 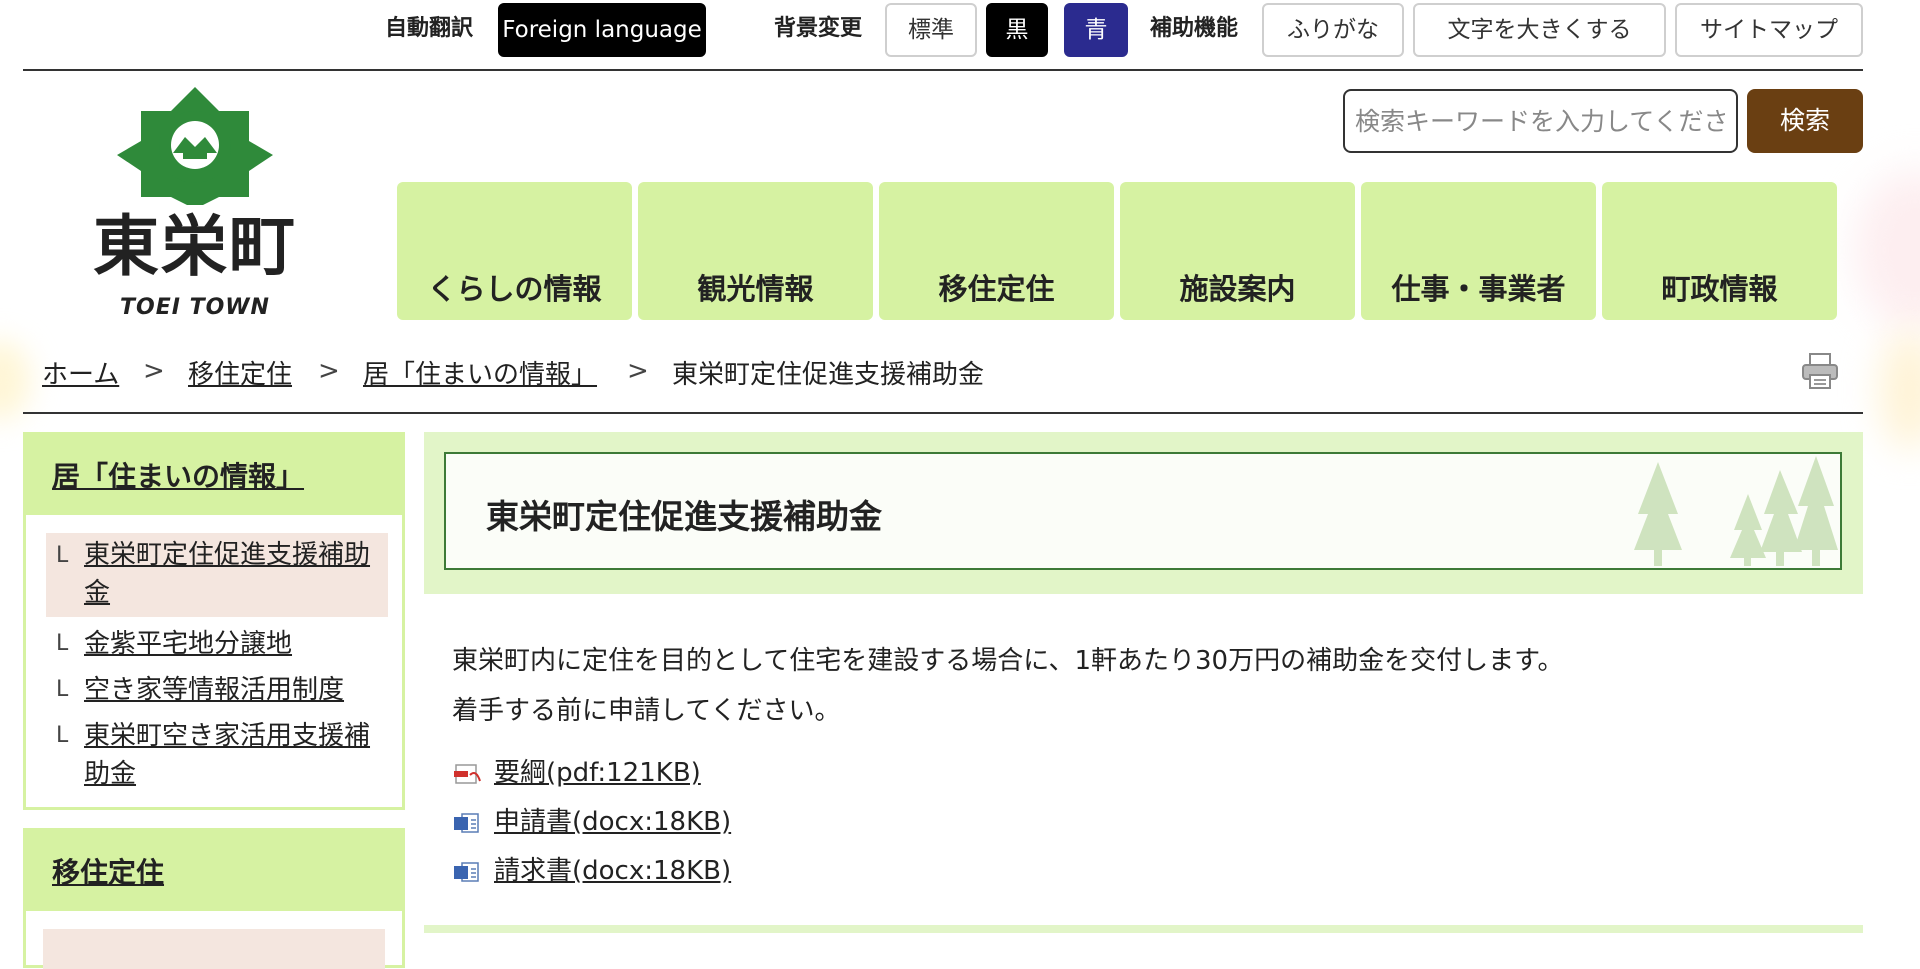 I want to click on nav-item-label: 施設案内, so click(x=1237, y=289).